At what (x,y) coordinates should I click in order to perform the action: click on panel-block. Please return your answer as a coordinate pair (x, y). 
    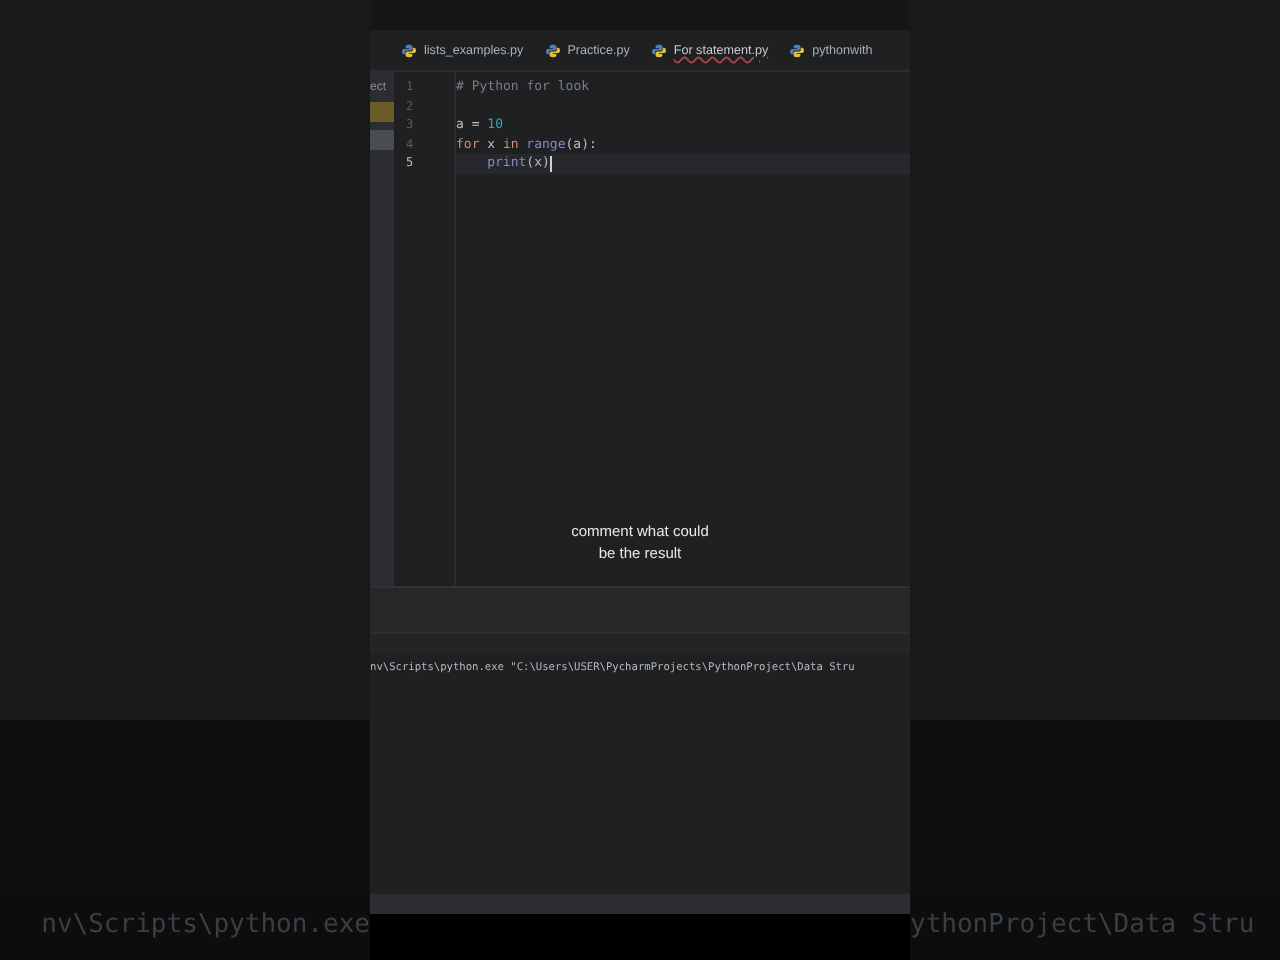
    Looking at the image, I should click on (382, 140).